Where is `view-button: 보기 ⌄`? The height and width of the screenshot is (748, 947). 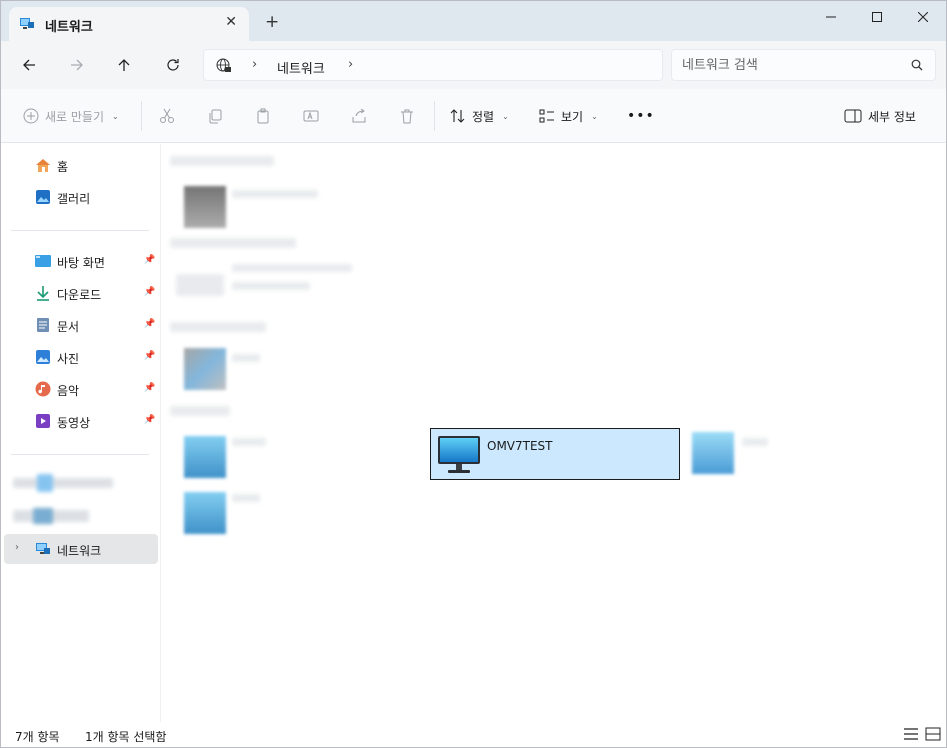 view-button: 보기 ⌄ is located at coordinates (568, 116).